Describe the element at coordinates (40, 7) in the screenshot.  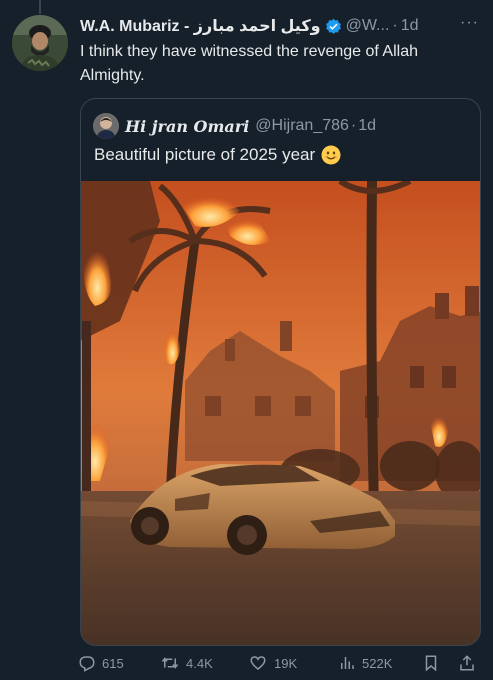
I see `thread-line` at that location.